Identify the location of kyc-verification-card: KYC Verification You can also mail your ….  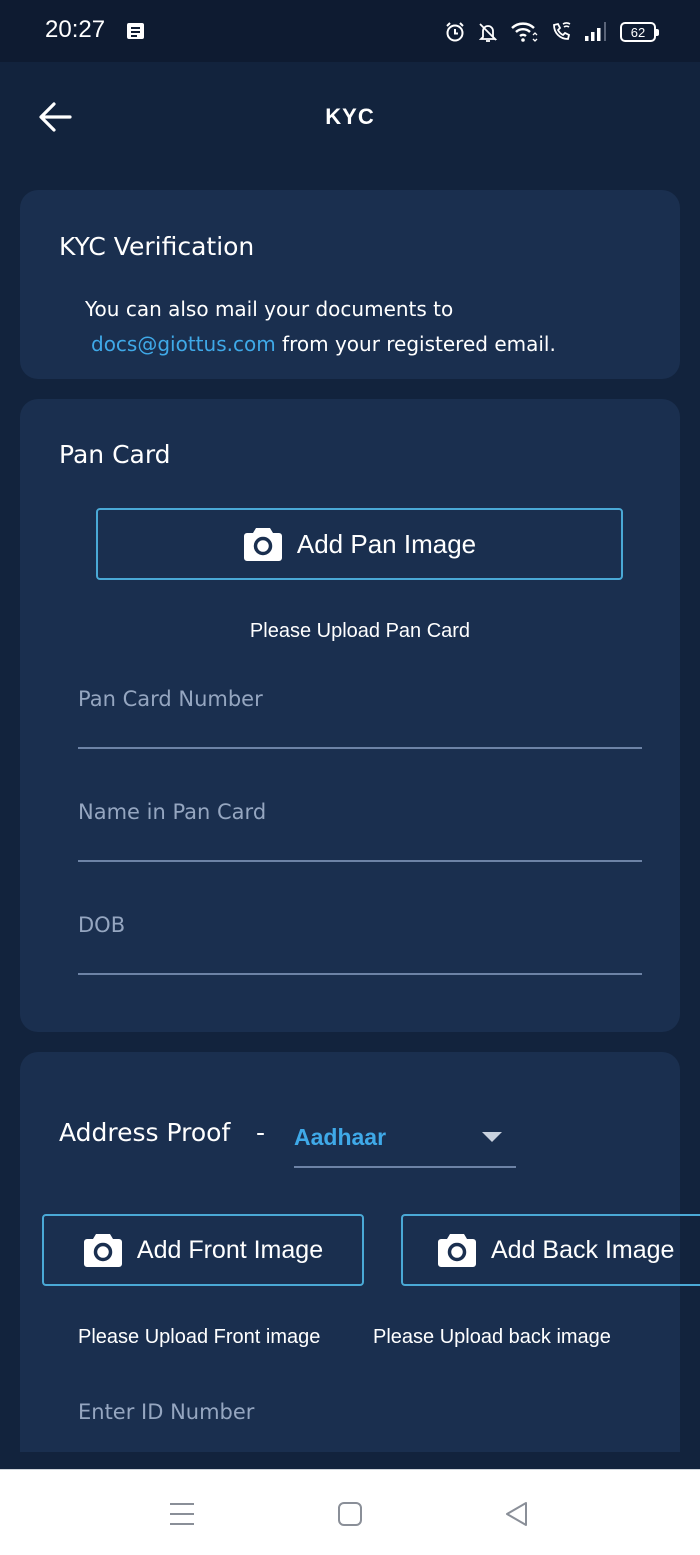
(350, 284).